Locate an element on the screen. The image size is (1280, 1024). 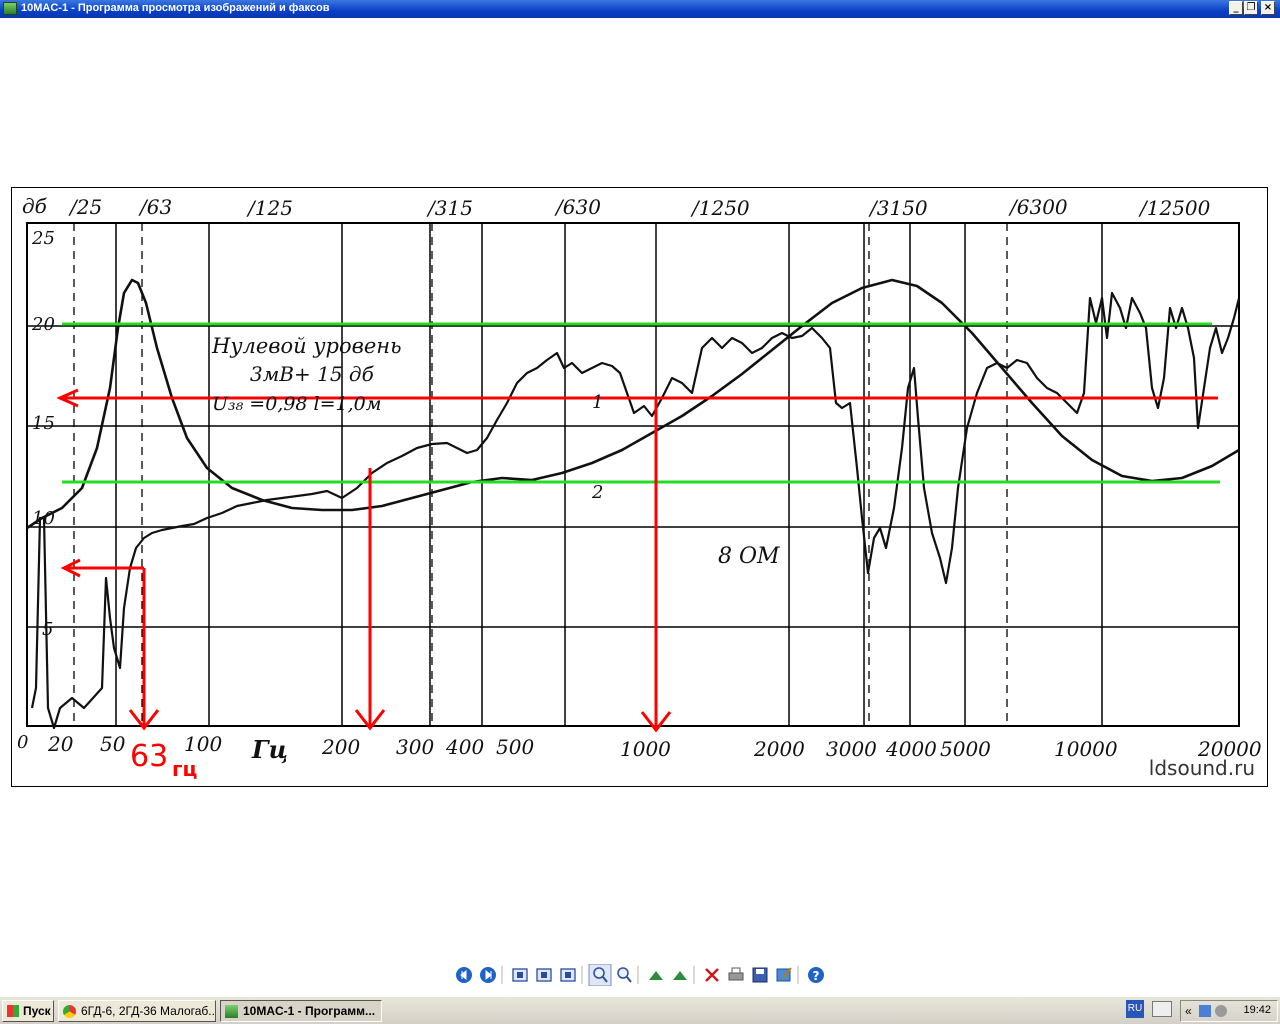
language-indicator: RU is located at coordinates (1135, 1009).